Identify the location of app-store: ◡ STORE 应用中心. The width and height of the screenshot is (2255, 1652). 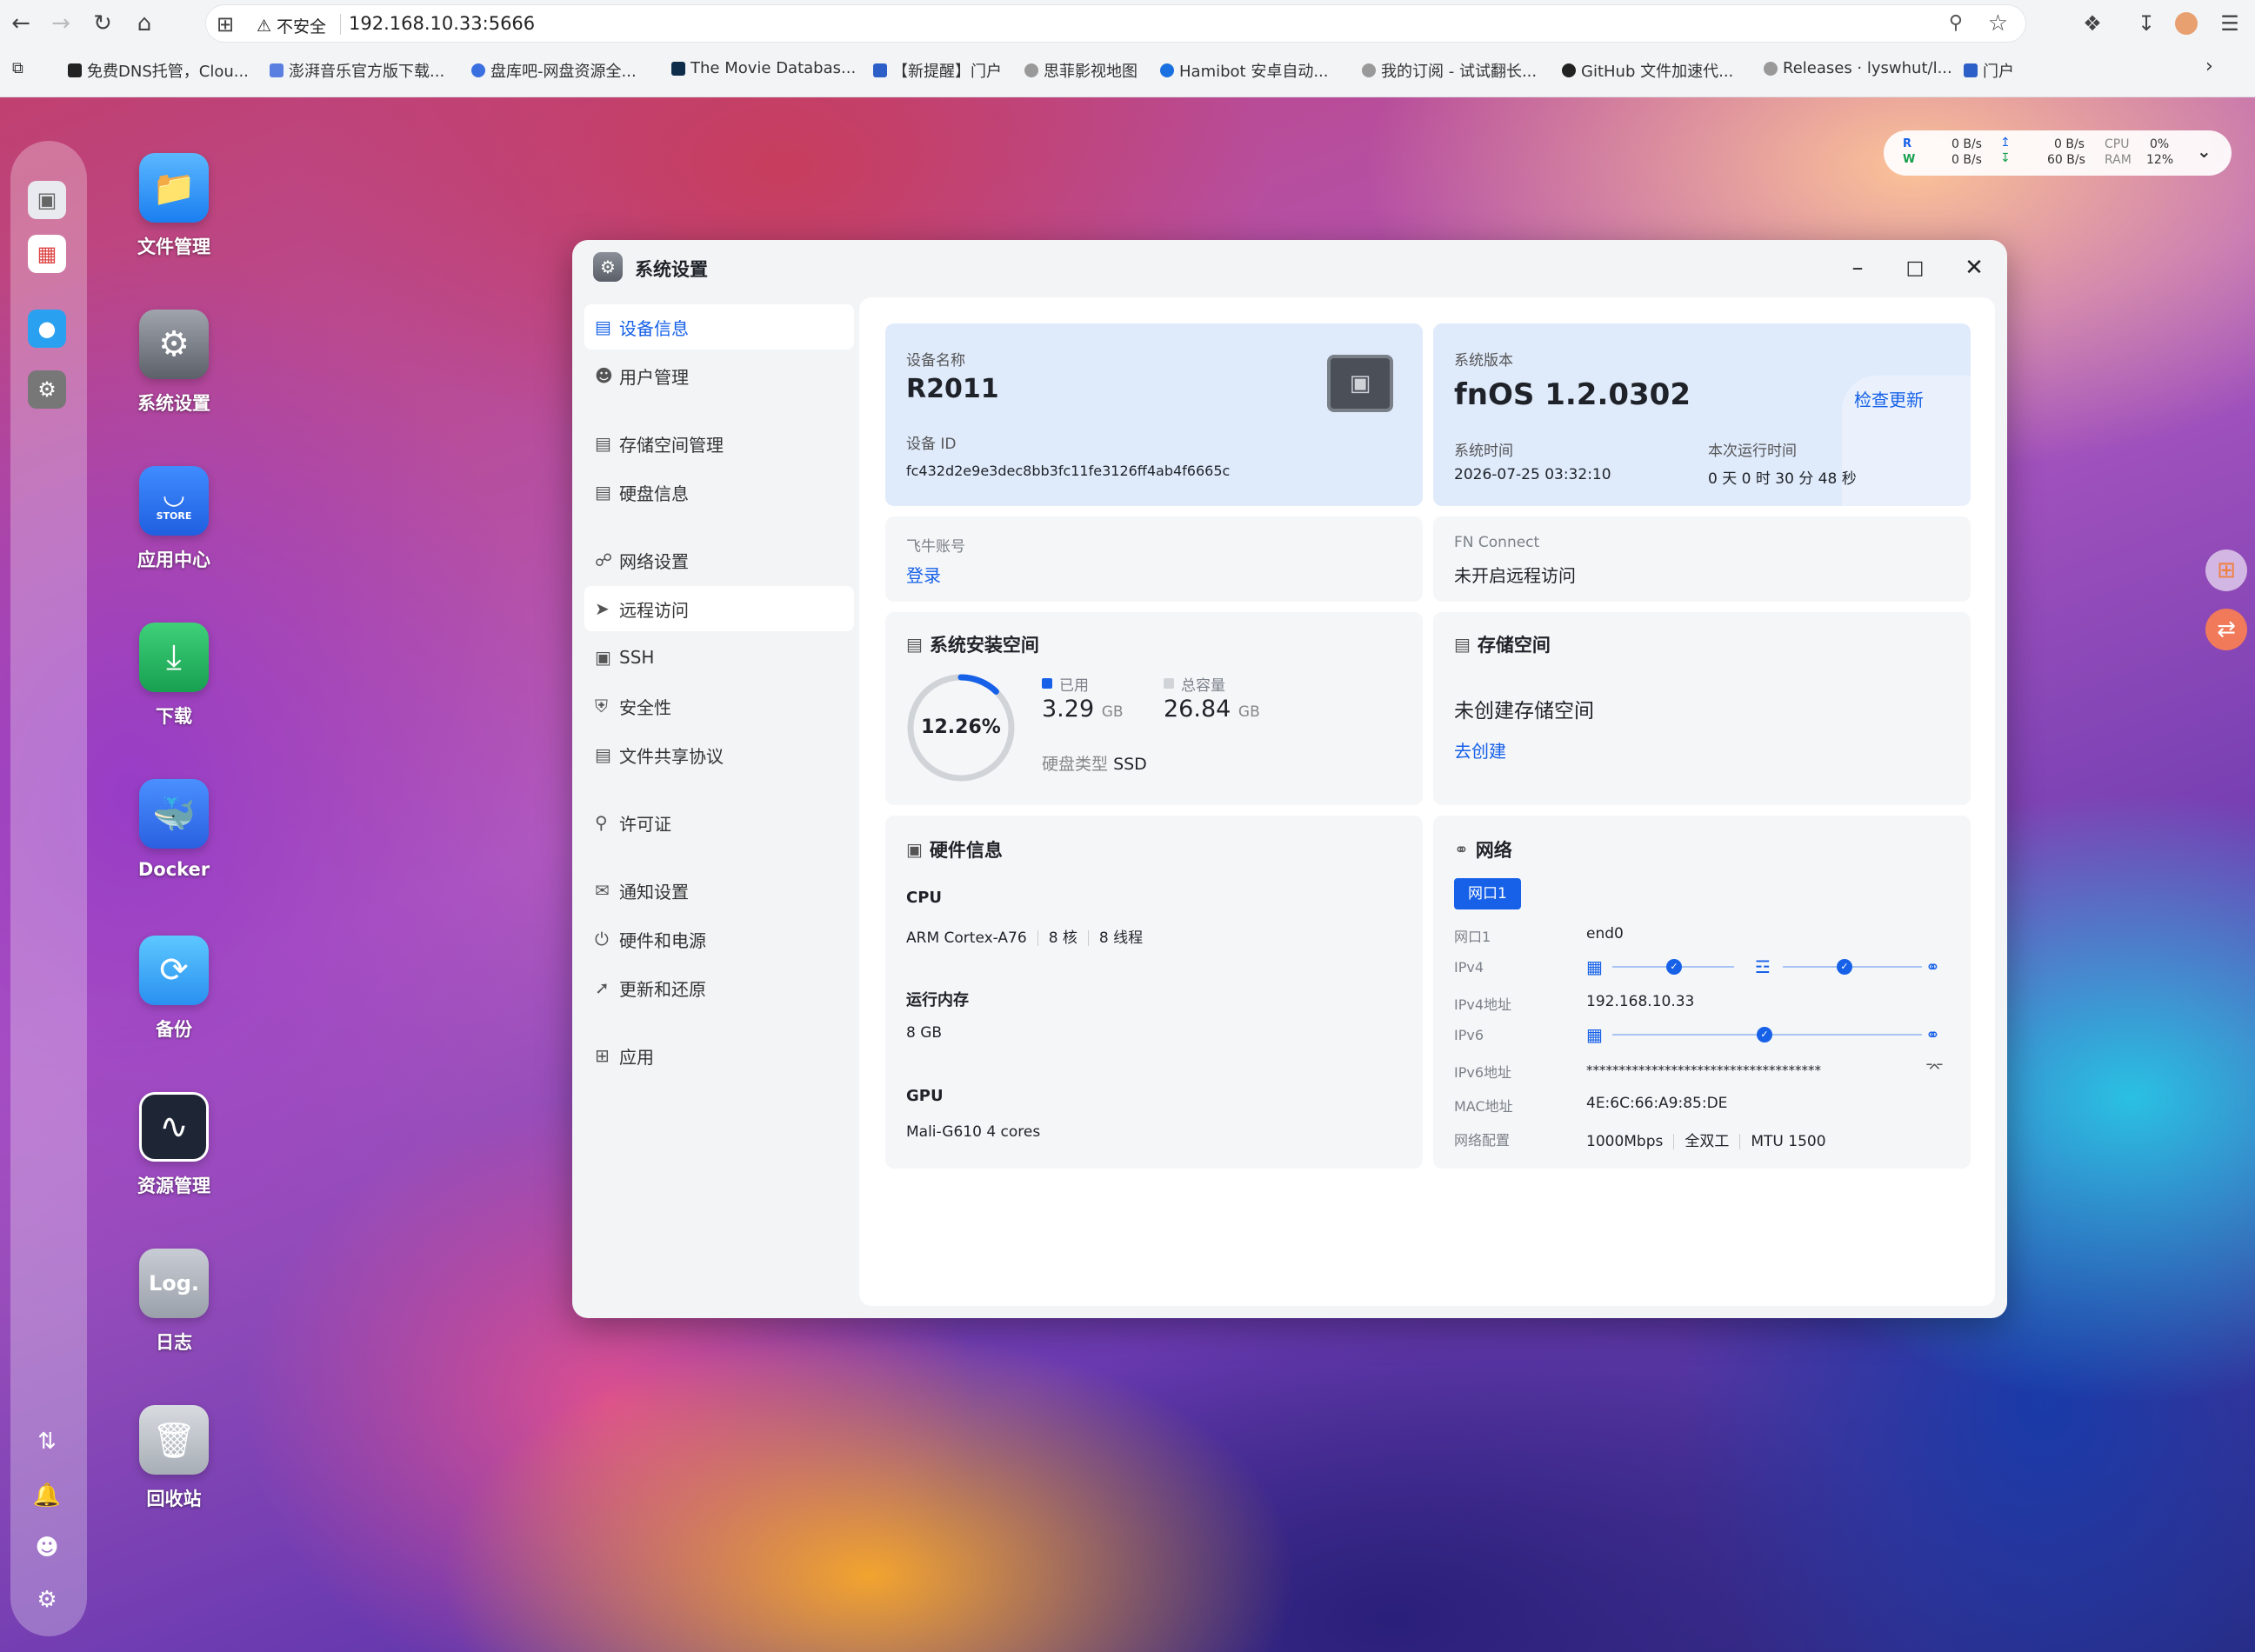
(174, 519).